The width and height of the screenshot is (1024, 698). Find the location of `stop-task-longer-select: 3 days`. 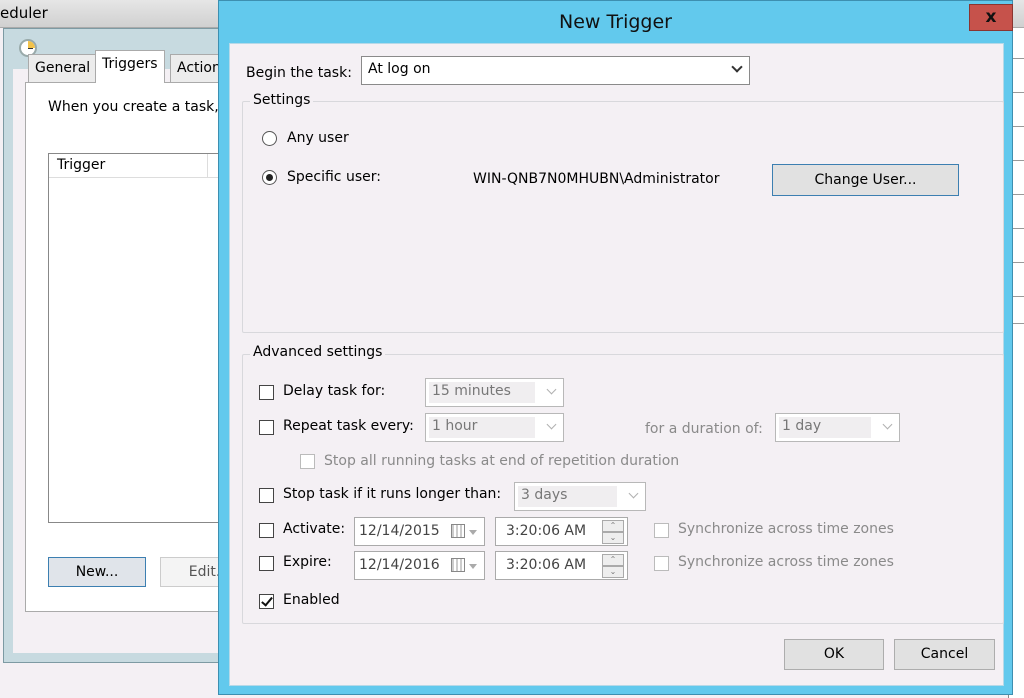

stop-task-longer-select: 3 days is located at coordinates (580, 496).